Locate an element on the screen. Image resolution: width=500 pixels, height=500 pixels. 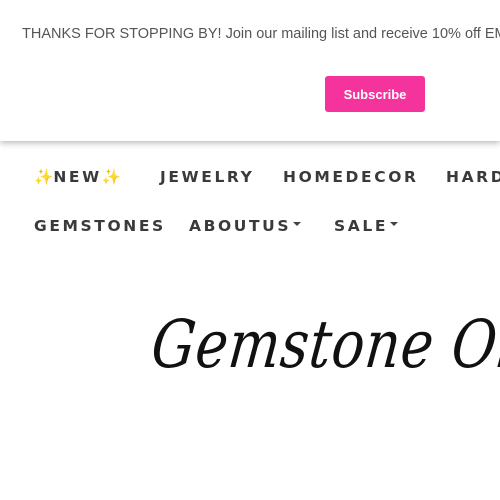
nav-item-aboutus-label: ABOUTUS is located at coordinates (240, 226).